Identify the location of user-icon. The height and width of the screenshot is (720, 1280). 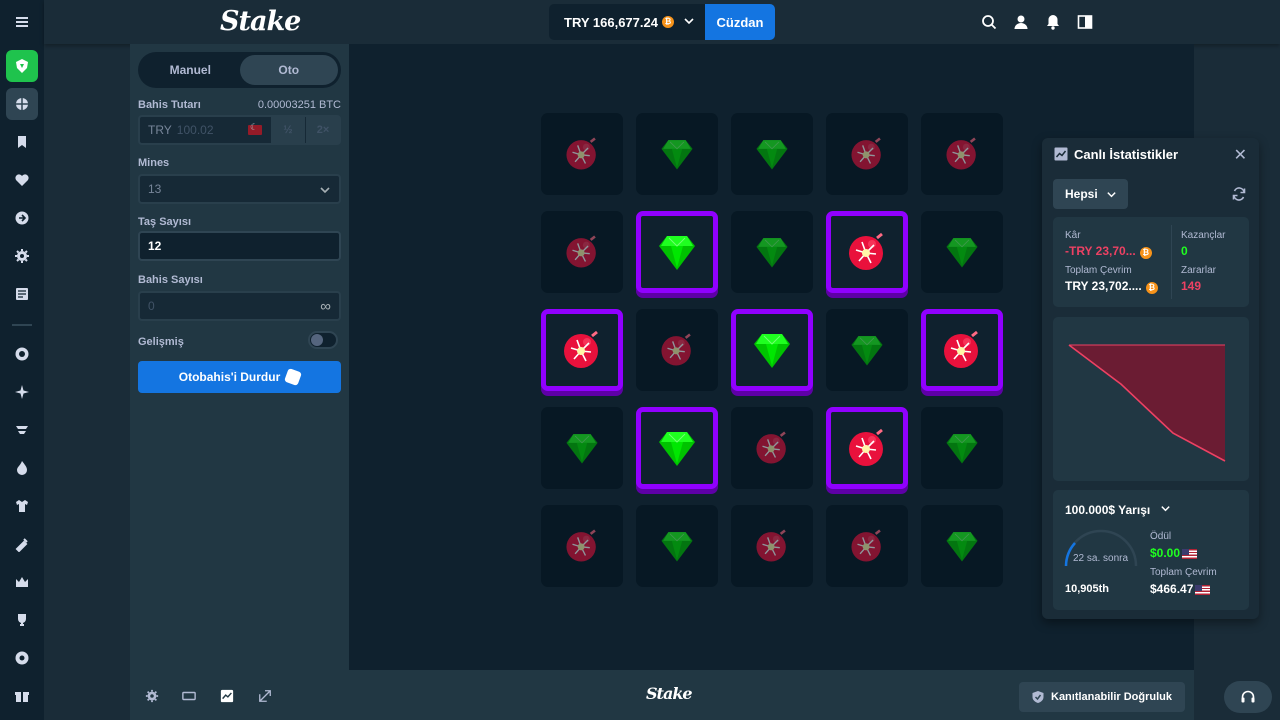
(1021, 22).